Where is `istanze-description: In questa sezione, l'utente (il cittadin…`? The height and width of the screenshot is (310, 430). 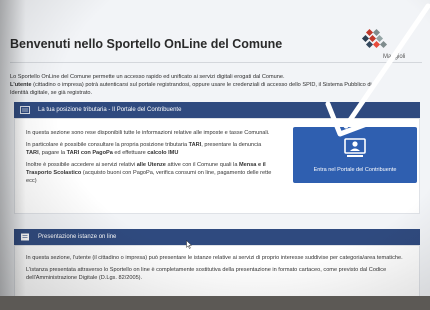 istanze-description: In questa sezione, l'utente (il cittadin… is located at coordinates (216, 270).